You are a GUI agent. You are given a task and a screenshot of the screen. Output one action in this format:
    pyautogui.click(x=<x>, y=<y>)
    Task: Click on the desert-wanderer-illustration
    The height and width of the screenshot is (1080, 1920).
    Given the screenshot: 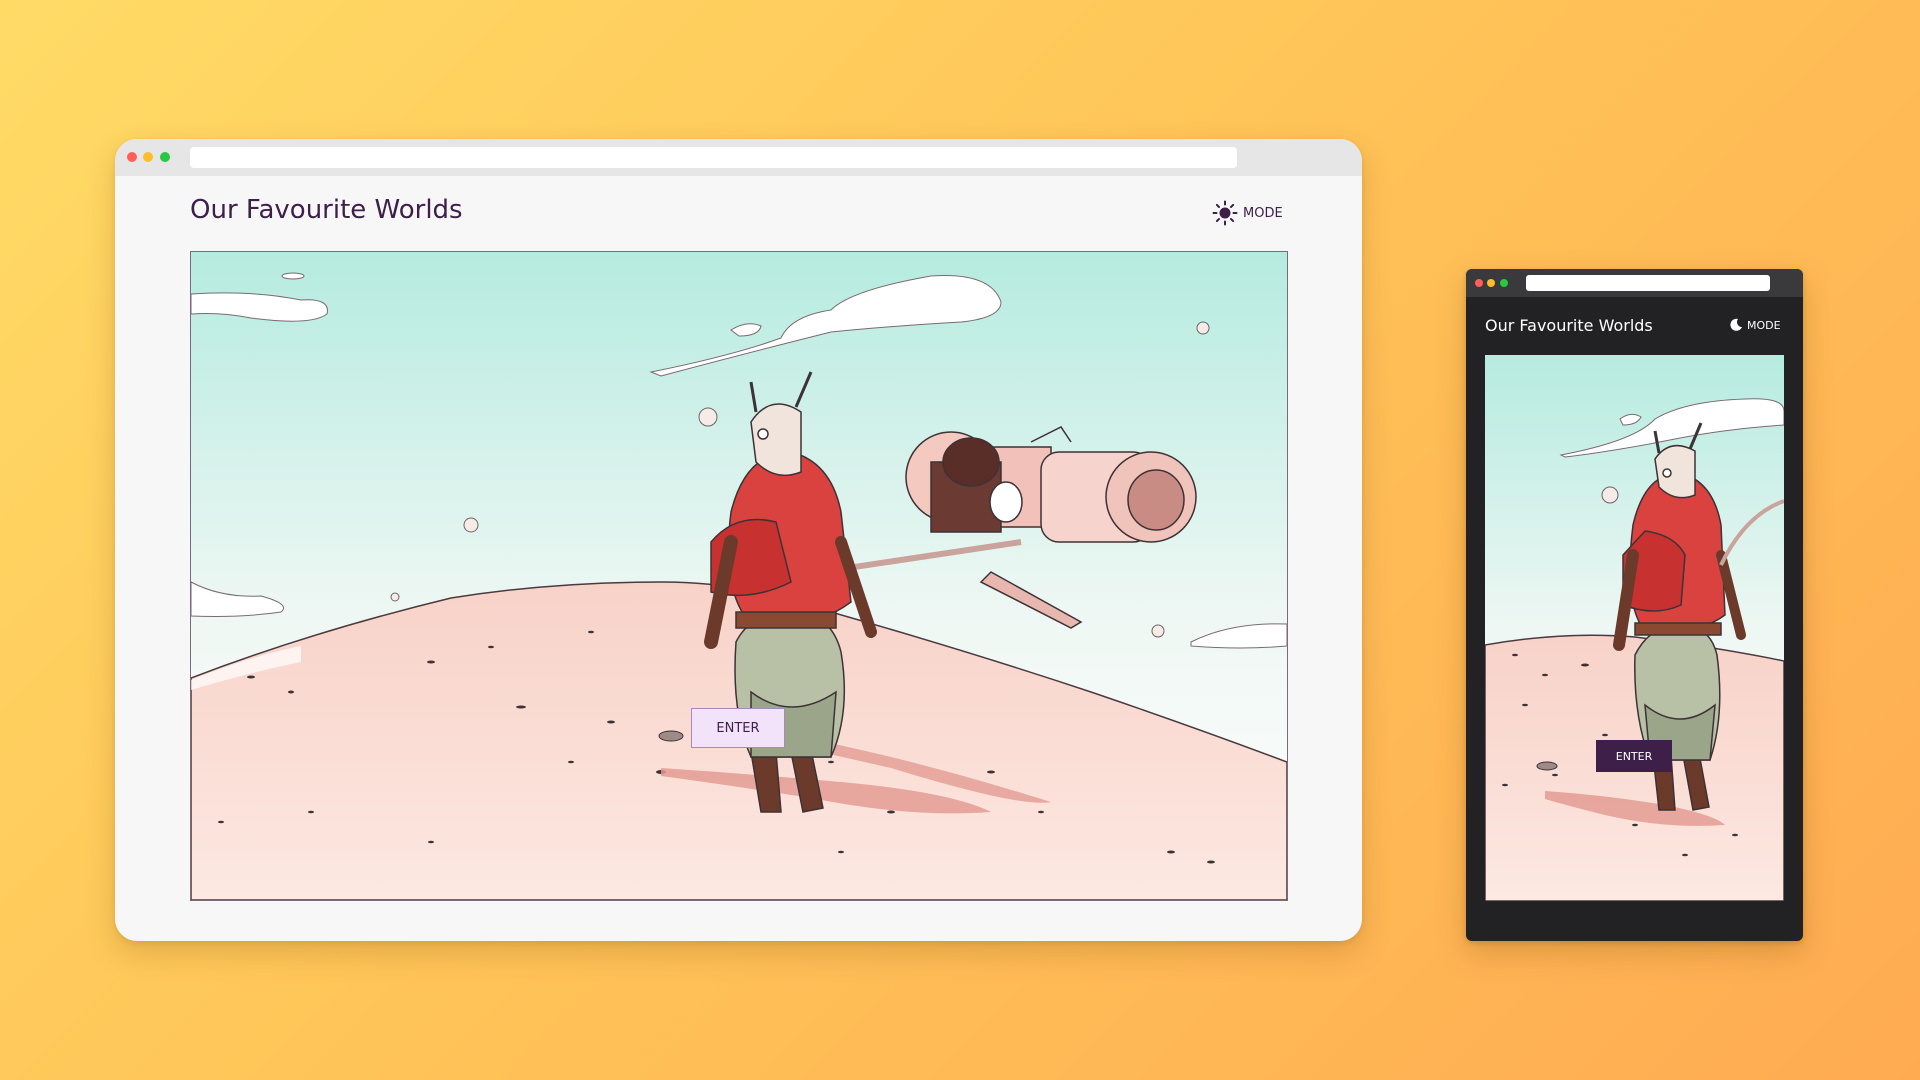 What is the action you would take?
    pyautogui.click(x=1634, y=628)
    